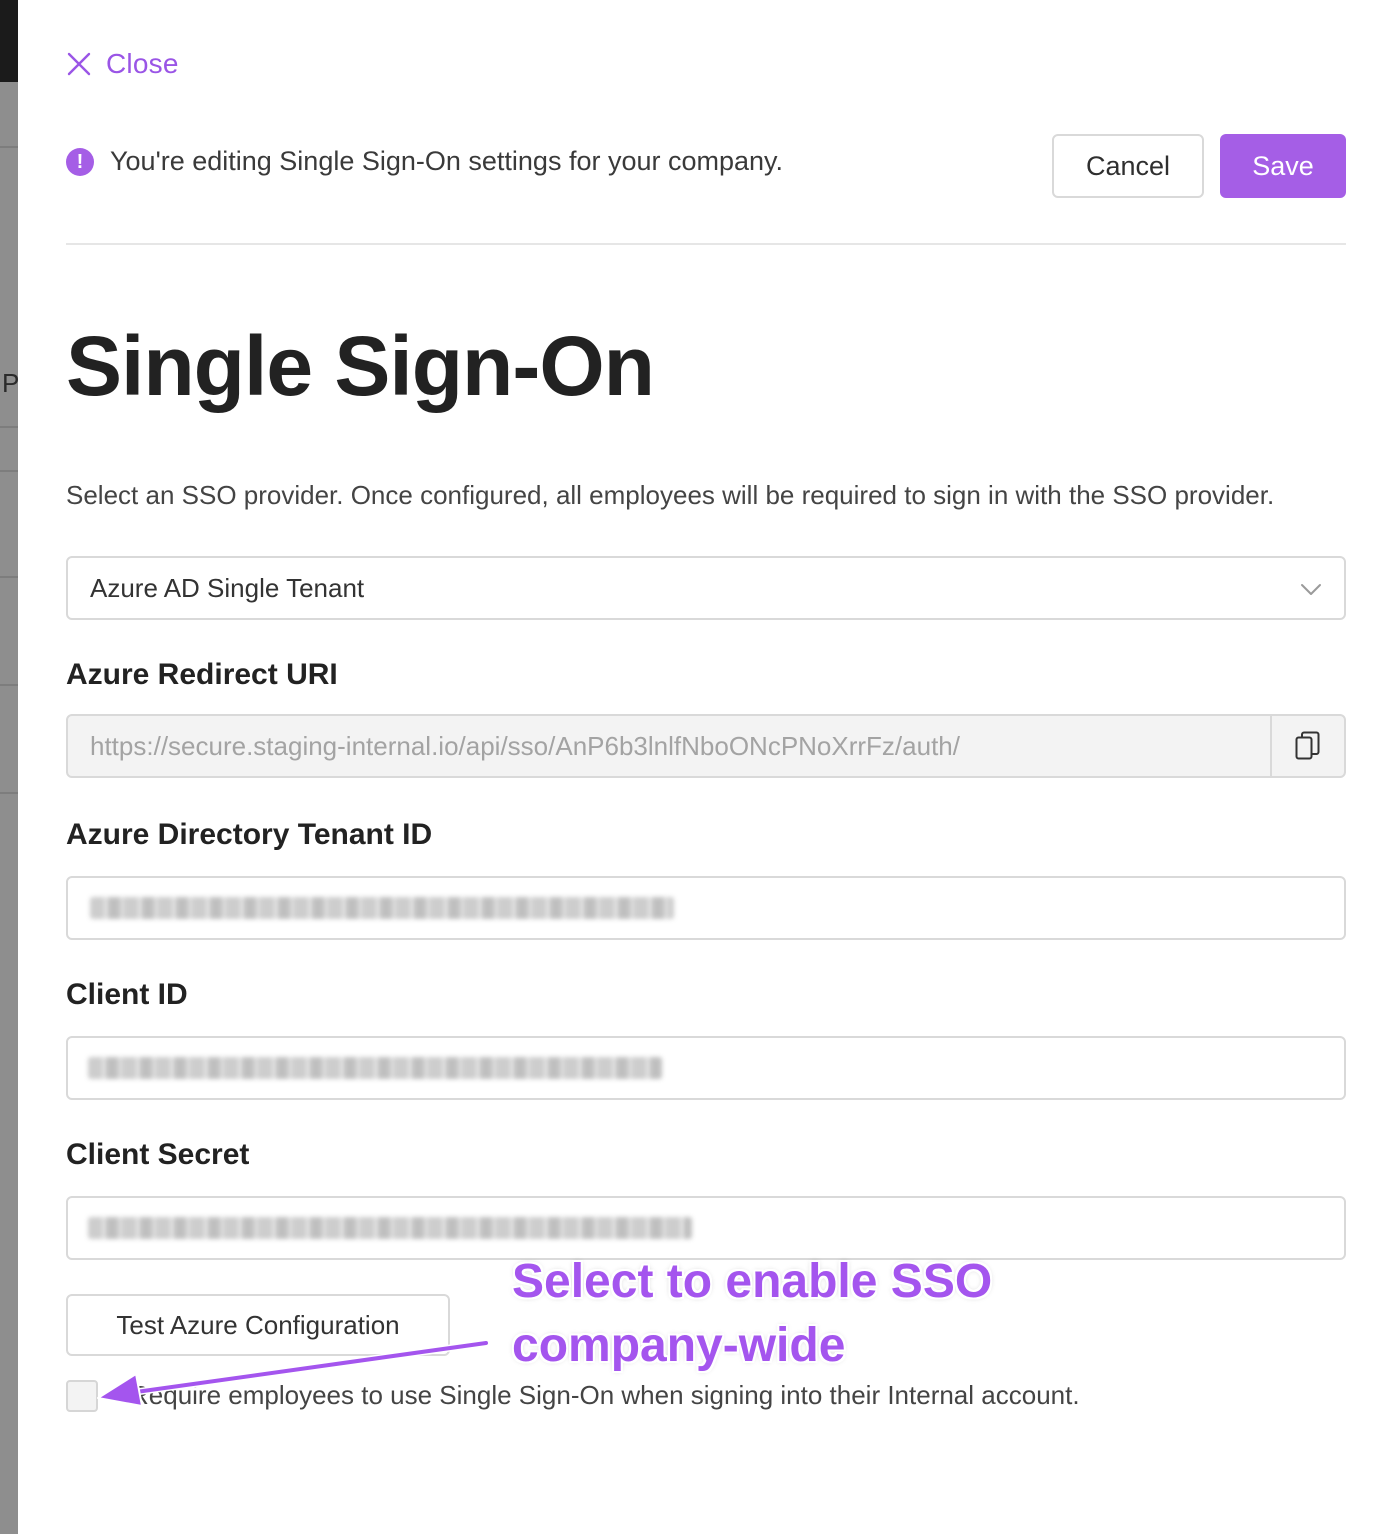 The image size is (1378, 1534). Describe the element at coordinates (127, 994) in the screenshot. I see `client-id-label: Client ID` at that location.